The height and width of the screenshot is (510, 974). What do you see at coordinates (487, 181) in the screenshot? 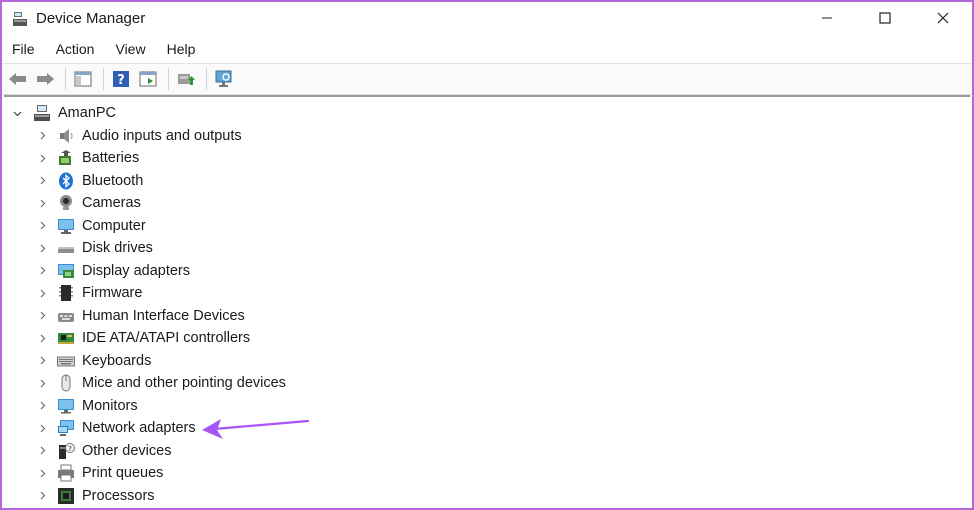
I see `tree-item-bluetooth: Bluetooth` at bounding box center [487, 181].